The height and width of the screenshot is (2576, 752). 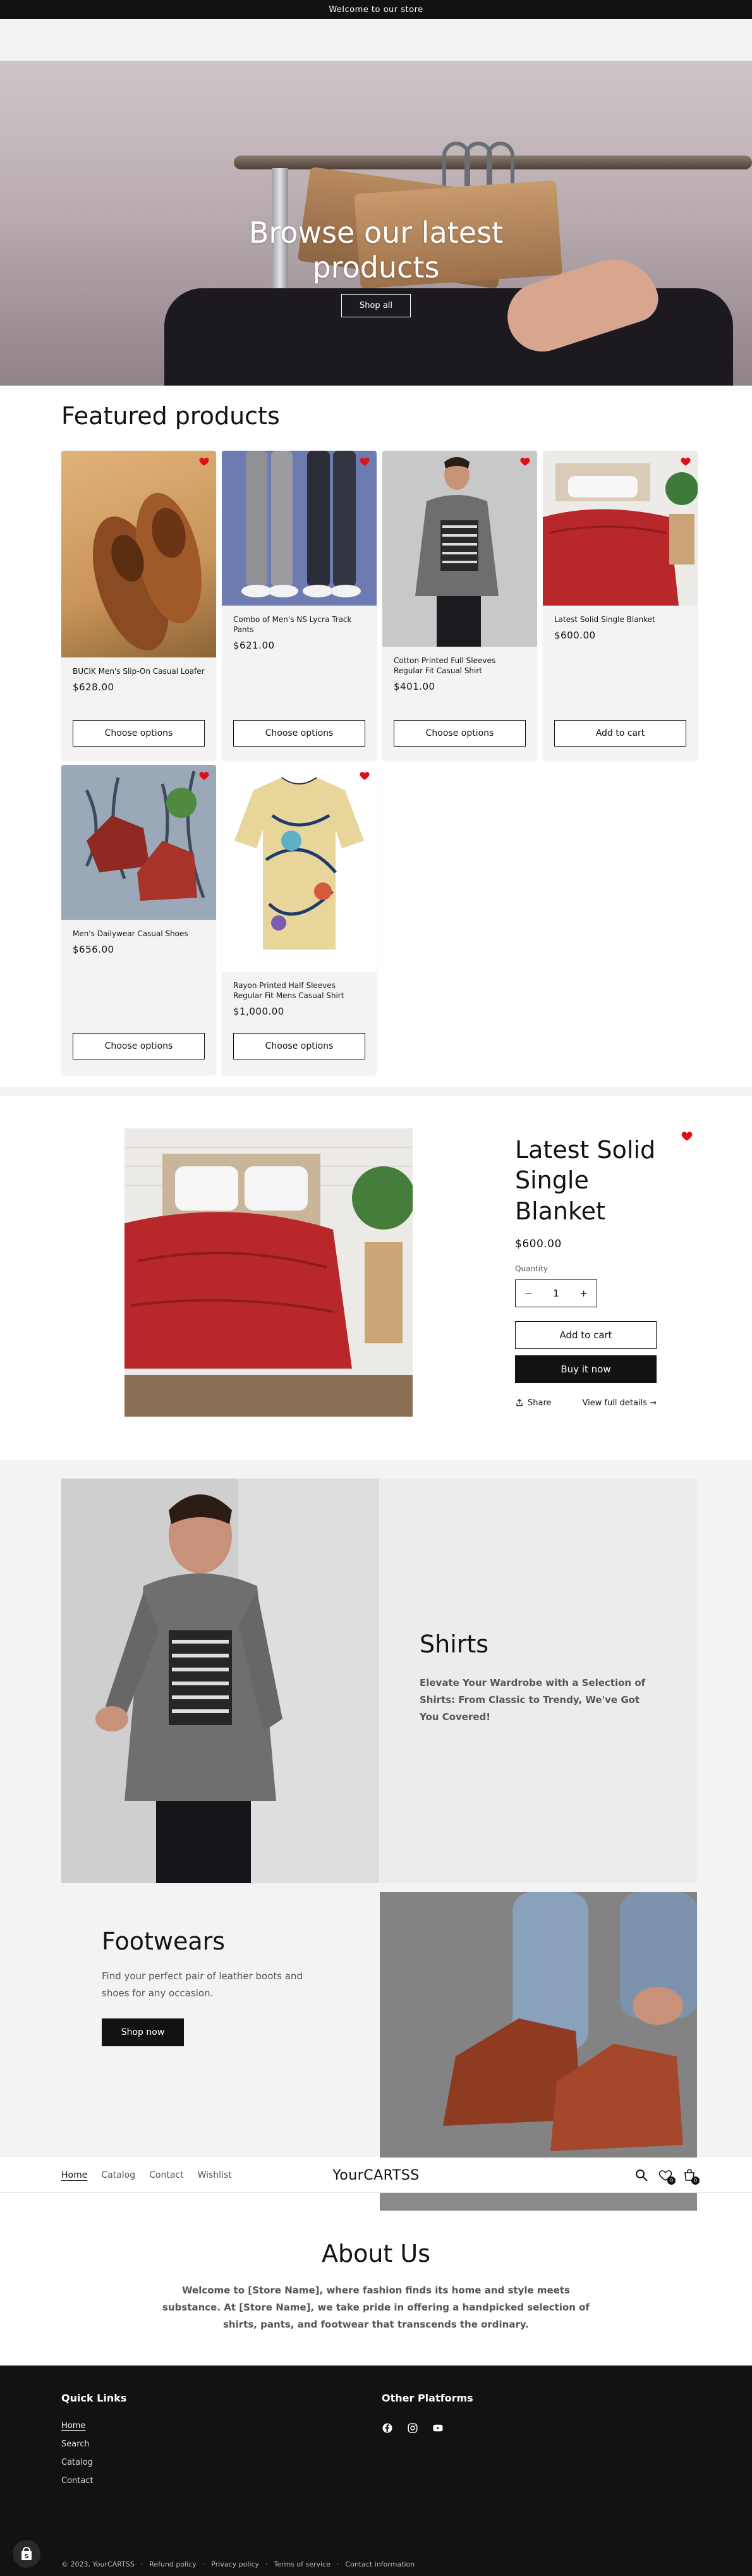 What do you see at coordinates (641, 2175) in the screenshot?
I see `search-icon` at bounding box center [641, 2175].